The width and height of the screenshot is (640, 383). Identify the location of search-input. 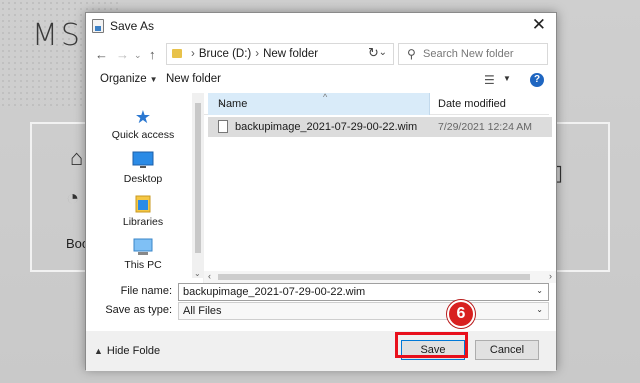
(483, 54).